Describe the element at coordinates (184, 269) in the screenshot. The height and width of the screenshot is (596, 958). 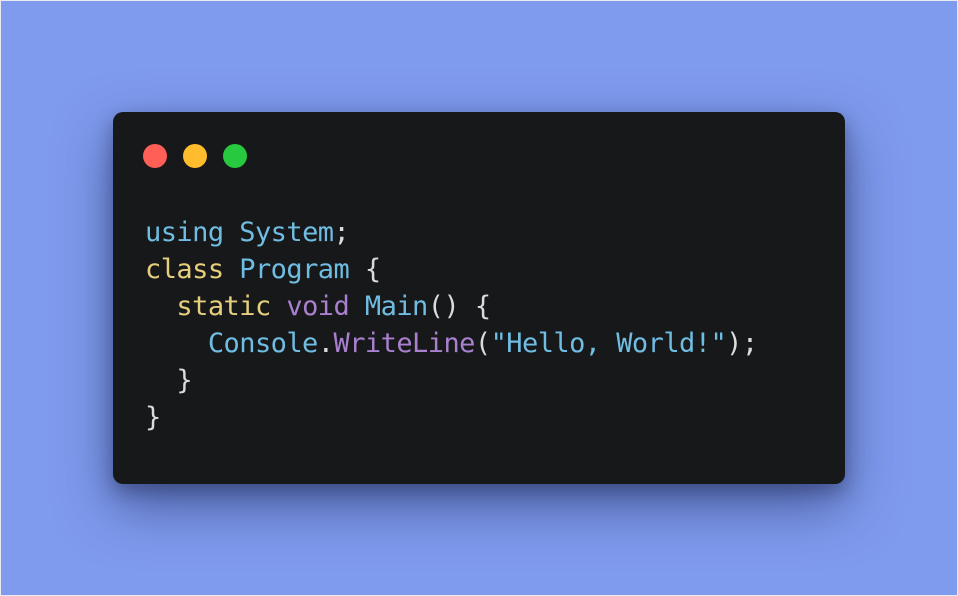
I see `keyword-class: class` at that location.